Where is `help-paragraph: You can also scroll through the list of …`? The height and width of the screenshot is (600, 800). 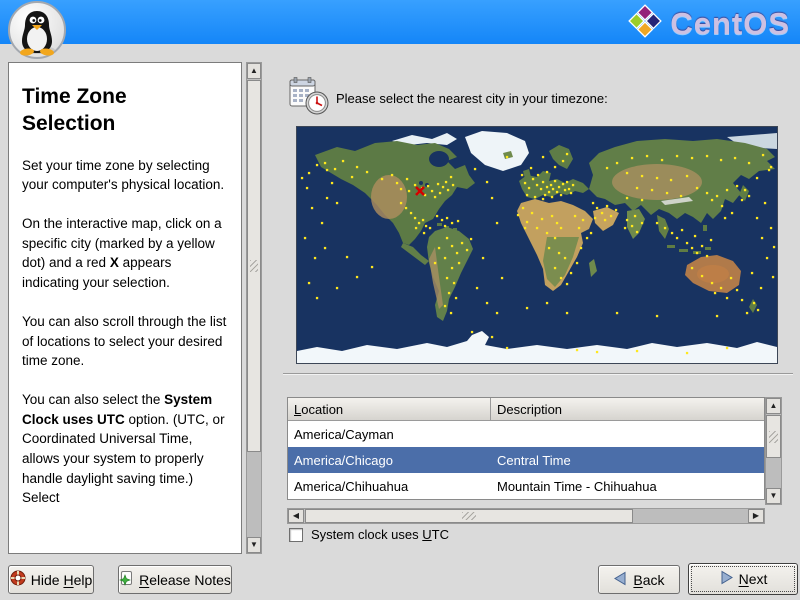
help-paragraph: You can also scroll through the list of … is located at coordinates (124, 341).